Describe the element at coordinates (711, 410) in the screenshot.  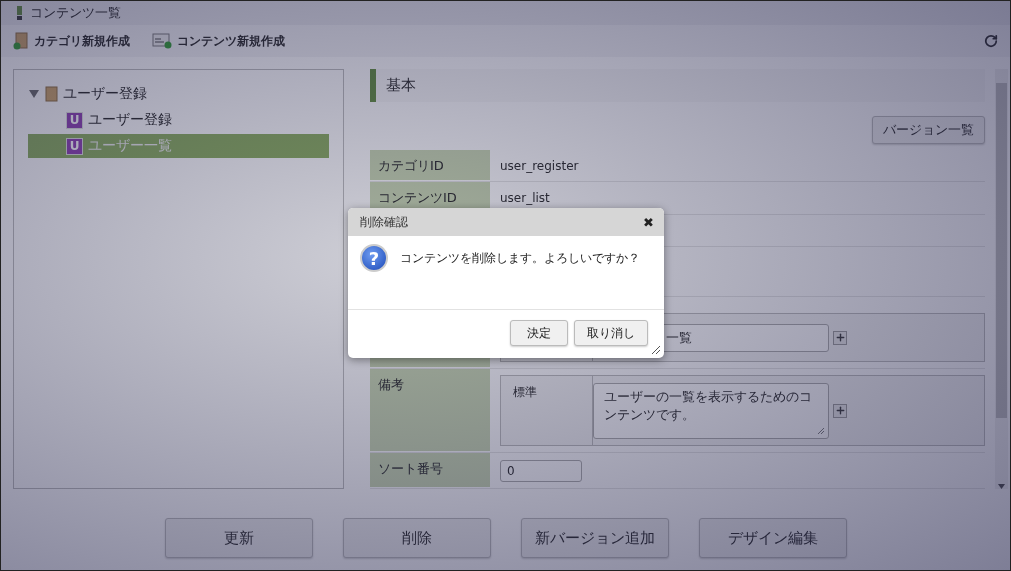
I see `text-area: ユーザーの一覧を表示するためのコンテンツです。` at that location.